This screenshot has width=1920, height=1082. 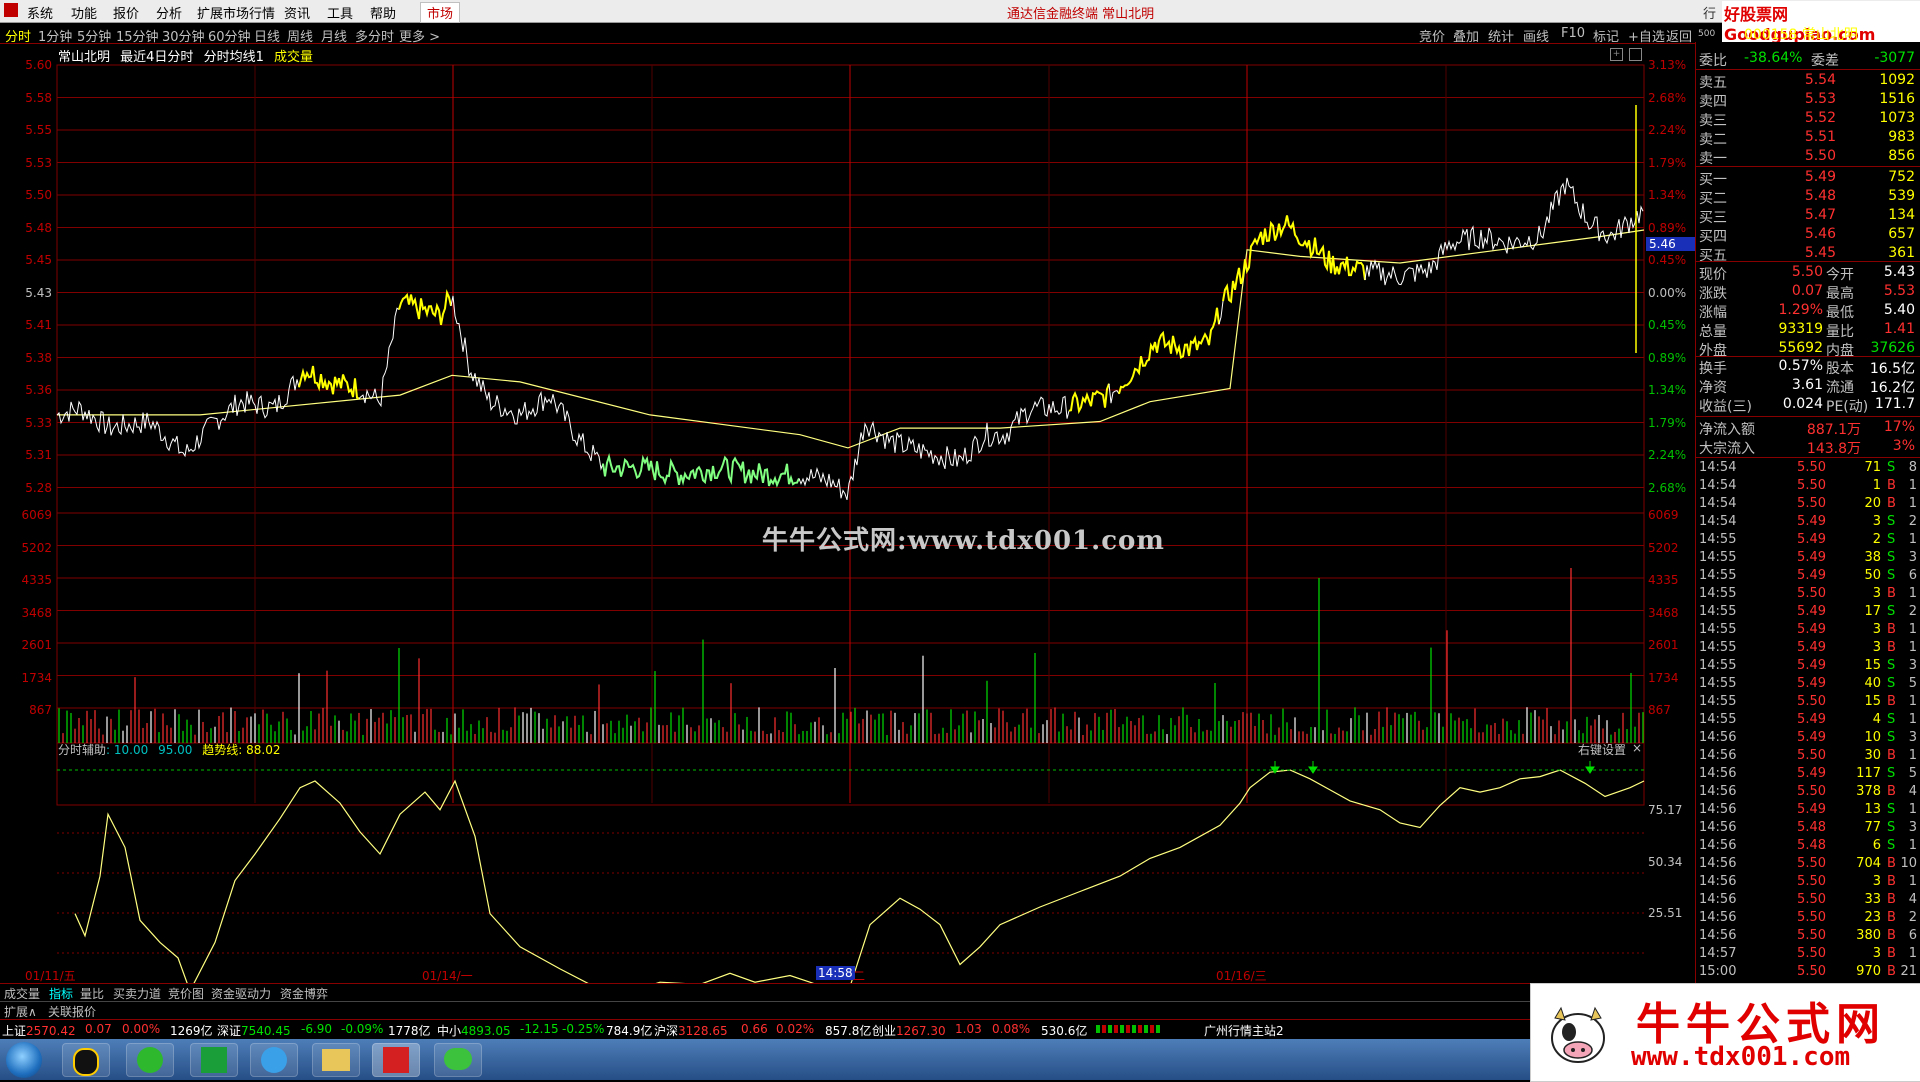 I want to click on server-name: 广州行情主站2, so click(x=1244, y=1030).